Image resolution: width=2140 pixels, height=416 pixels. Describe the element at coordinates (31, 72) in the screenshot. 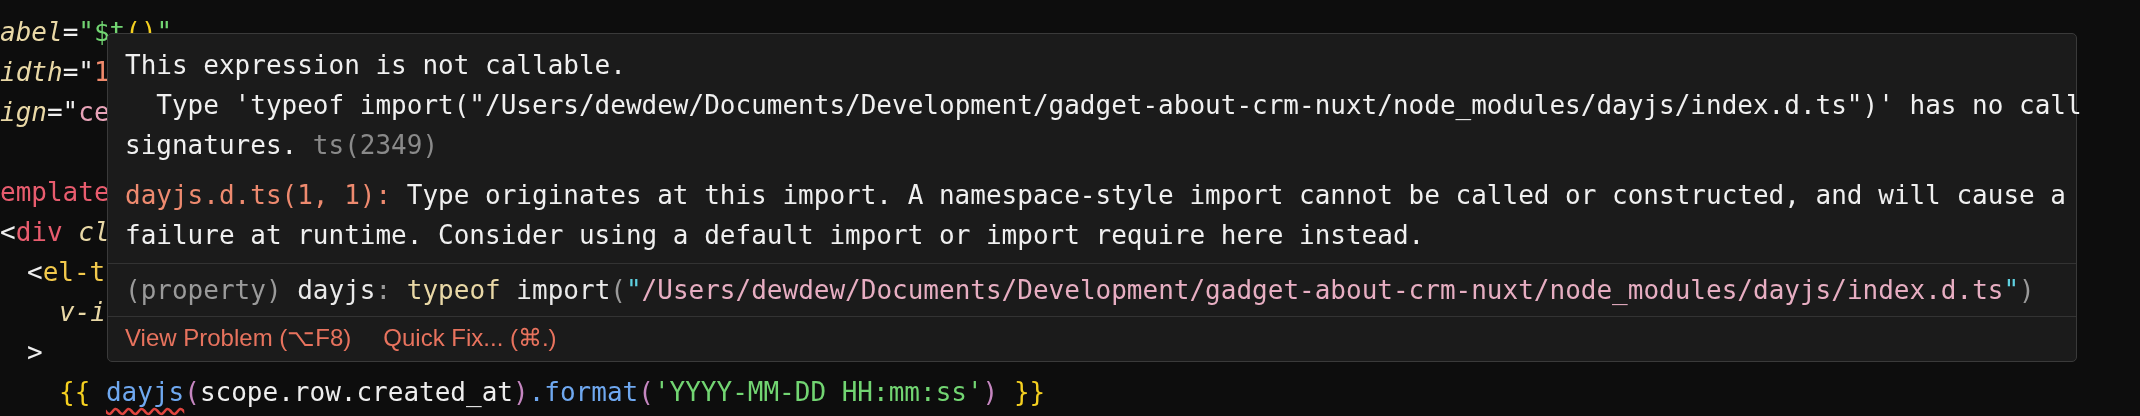

I see `code-token: idth` at that location.